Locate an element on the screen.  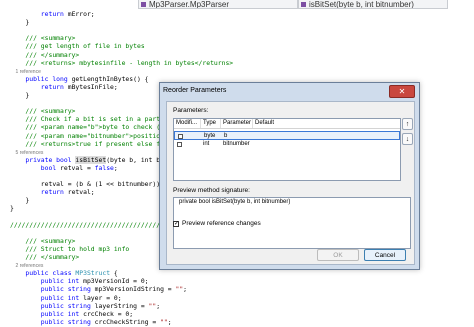
code-token: public long is located at coordinates (46, 78).